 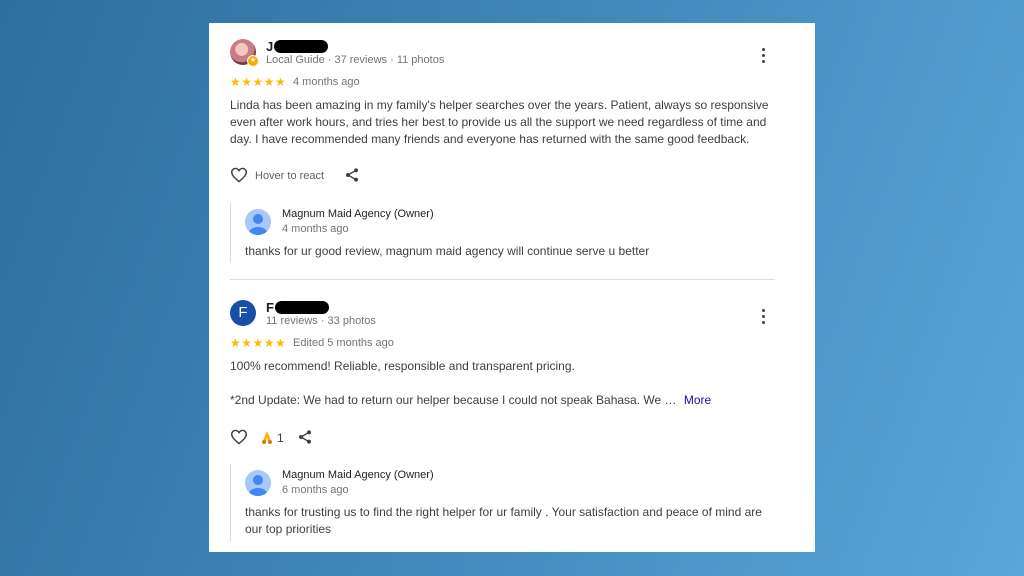 I want to click on reaction-count: 1, so click(x=280, y=438).